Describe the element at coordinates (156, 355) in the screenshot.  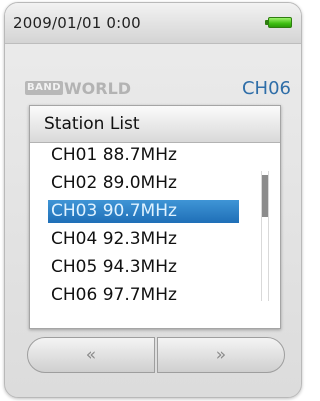
I see `navigation-buttons: « »` at that location.